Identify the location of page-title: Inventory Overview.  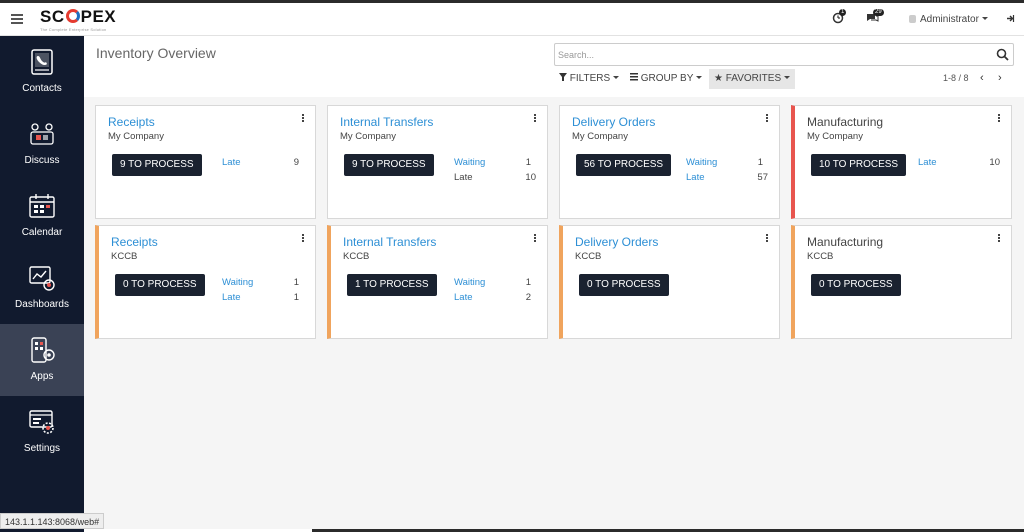
(156, 53).